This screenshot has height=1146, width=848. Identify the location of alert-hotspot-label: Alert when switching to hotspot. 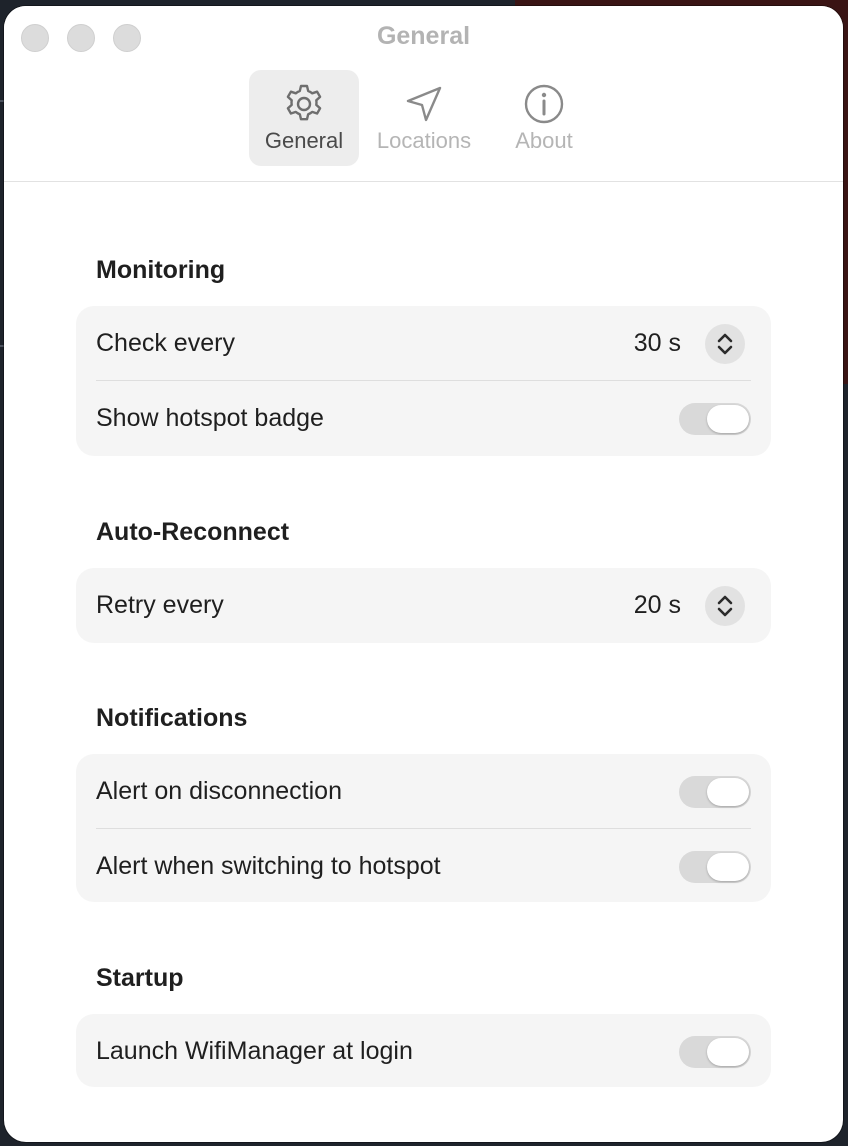
(268, 866).